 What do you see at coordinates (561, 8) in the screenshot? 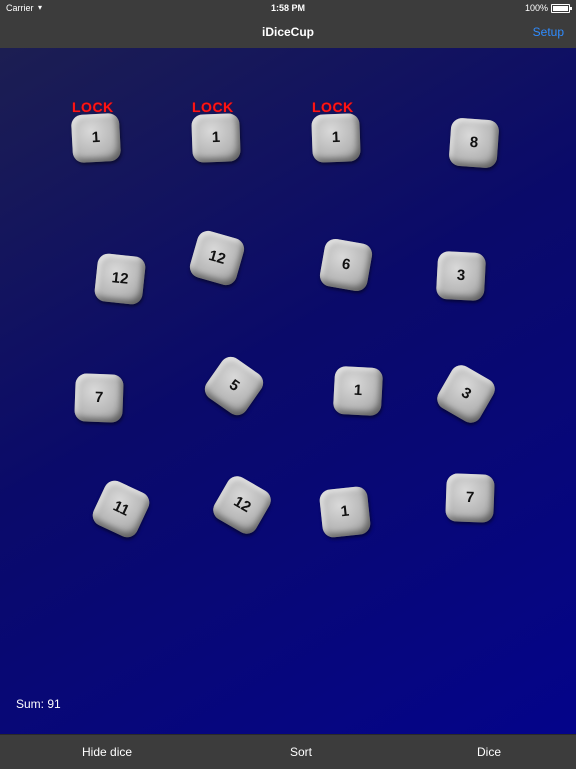
I see `battery-icon` at bounding box center [561, 8].